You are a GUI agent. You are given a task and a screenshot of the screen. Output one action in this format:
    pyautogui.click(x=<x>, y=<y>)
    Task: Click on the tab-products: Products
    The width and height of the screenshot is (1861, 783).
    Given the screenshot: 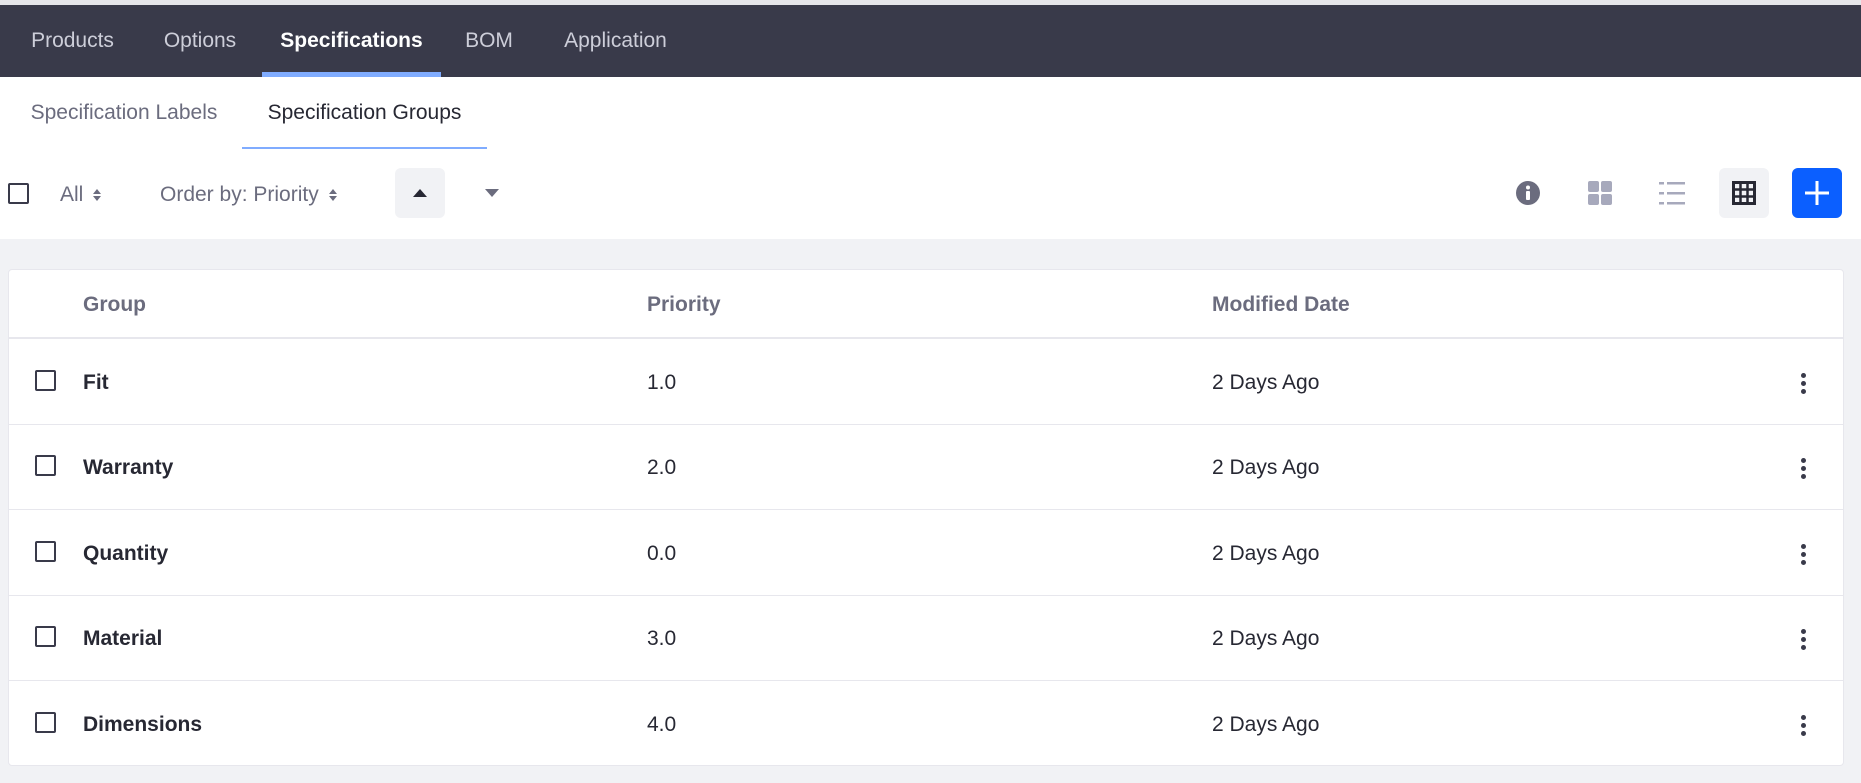 What is the action you would take?
    pyautogui.click(x=72, y=41)
    